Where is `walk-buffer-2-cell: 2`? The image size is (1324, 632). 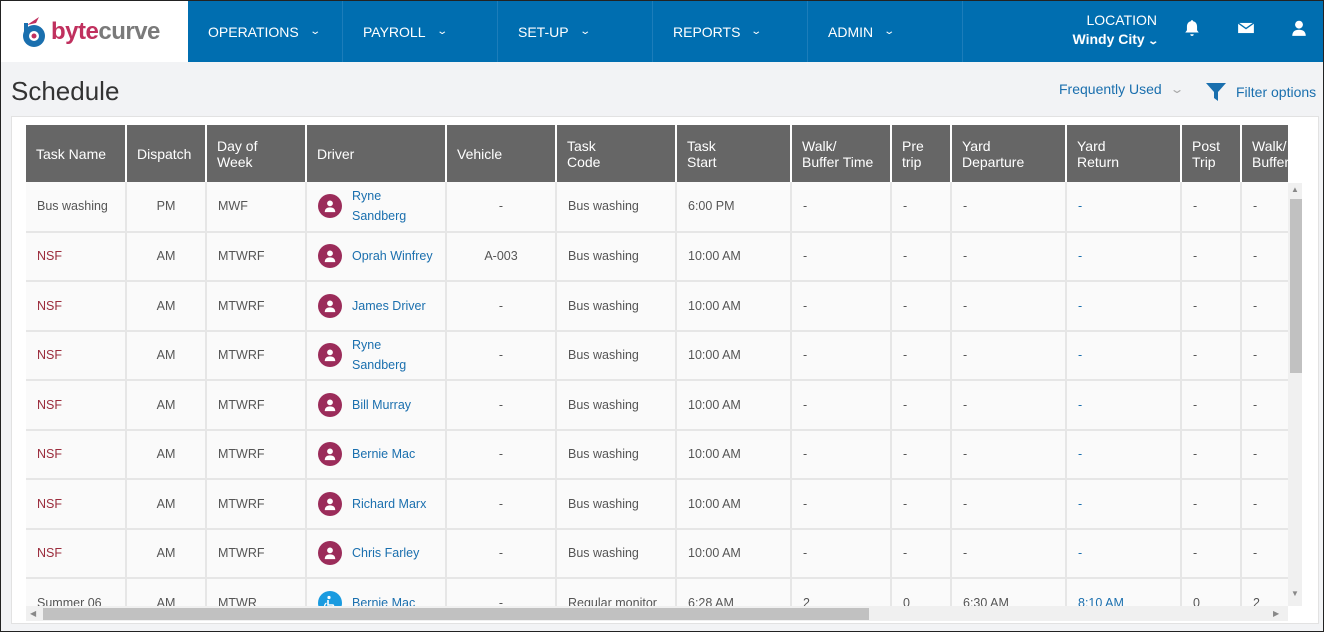
walk-buffer-2-cell: 2 is located at coordinates (1264, 592).